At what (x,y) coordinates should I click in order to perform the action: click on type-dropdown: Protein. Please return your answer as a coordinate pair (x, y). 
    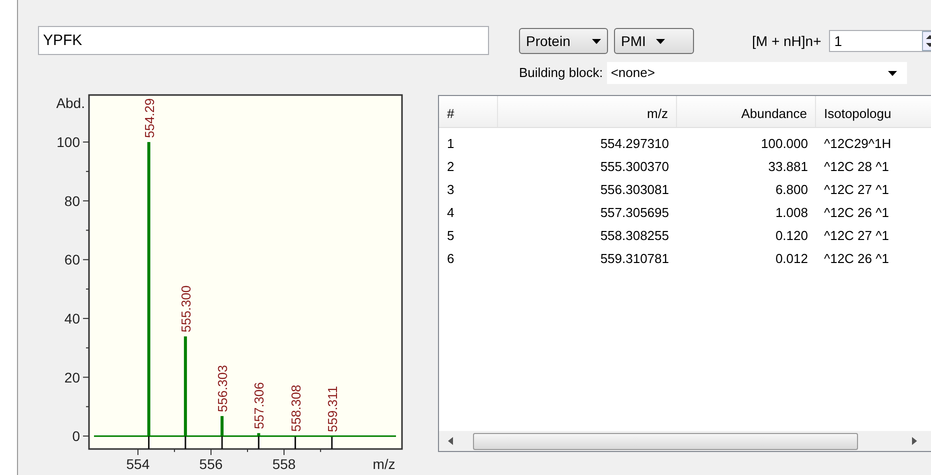
    Looking at the image, I should click on (563, 41).